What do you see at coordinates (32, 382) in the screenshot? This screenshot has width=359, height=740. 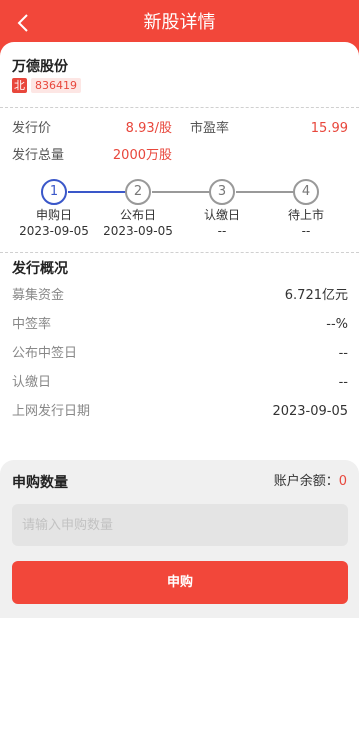 I see `row-label: 认缴日` at bounding box center [32, 382].